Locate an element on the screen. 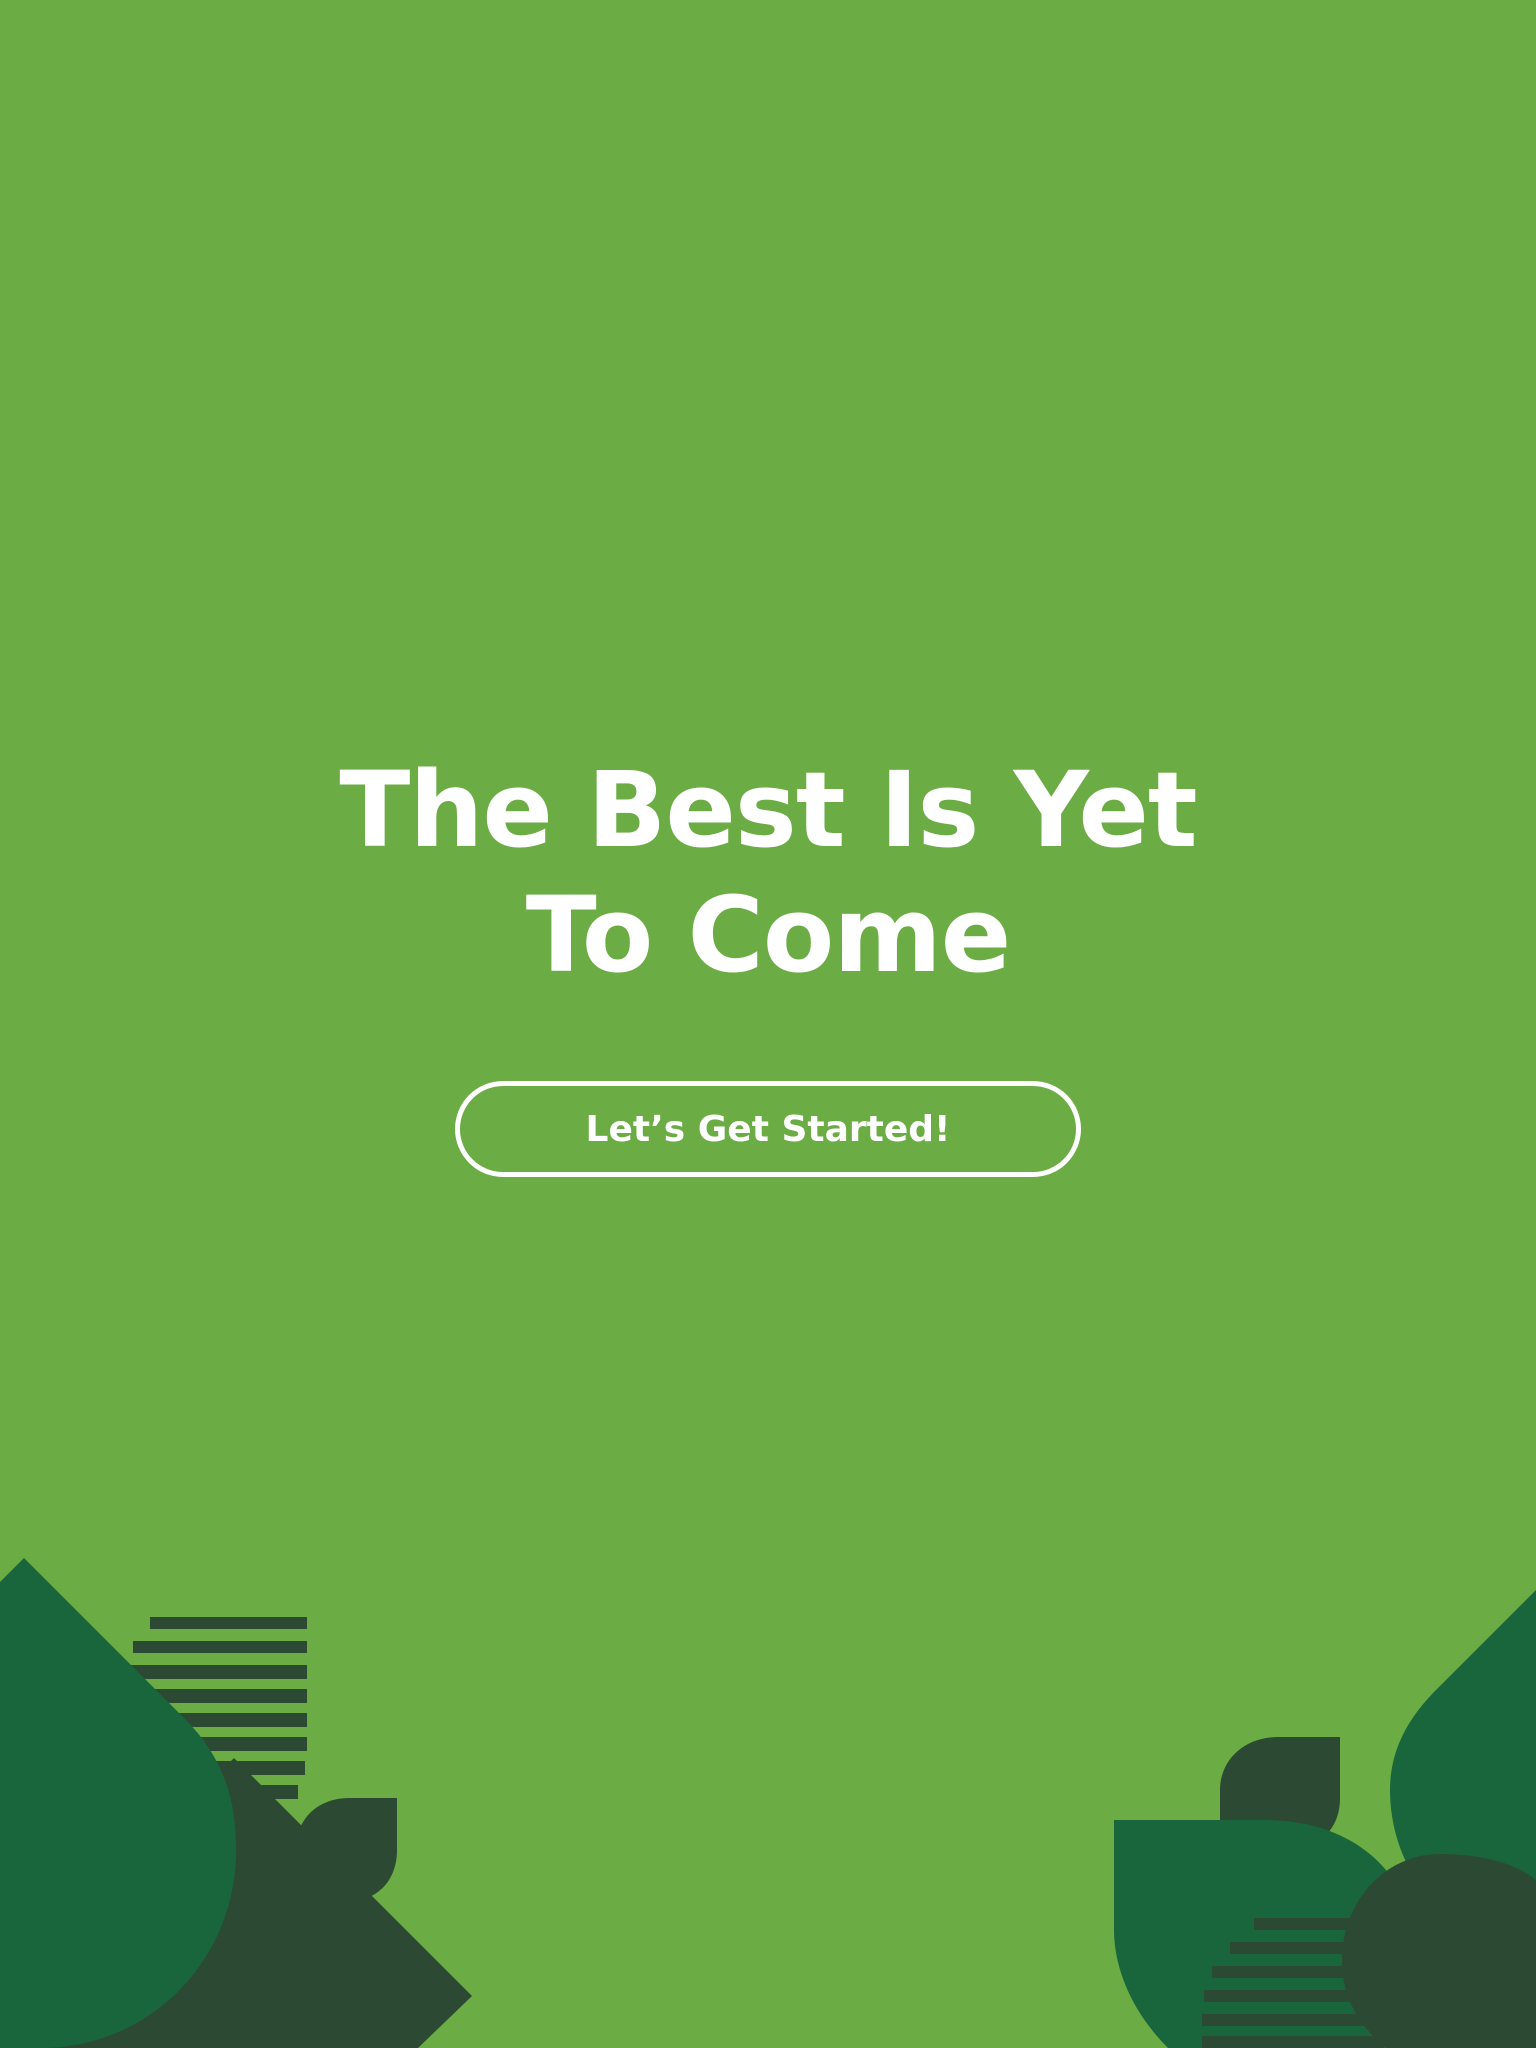 Image resolution: width=1536 pixels, height=2048 pixels. right-leaf-shape is located at coordinates (1463, 1770).